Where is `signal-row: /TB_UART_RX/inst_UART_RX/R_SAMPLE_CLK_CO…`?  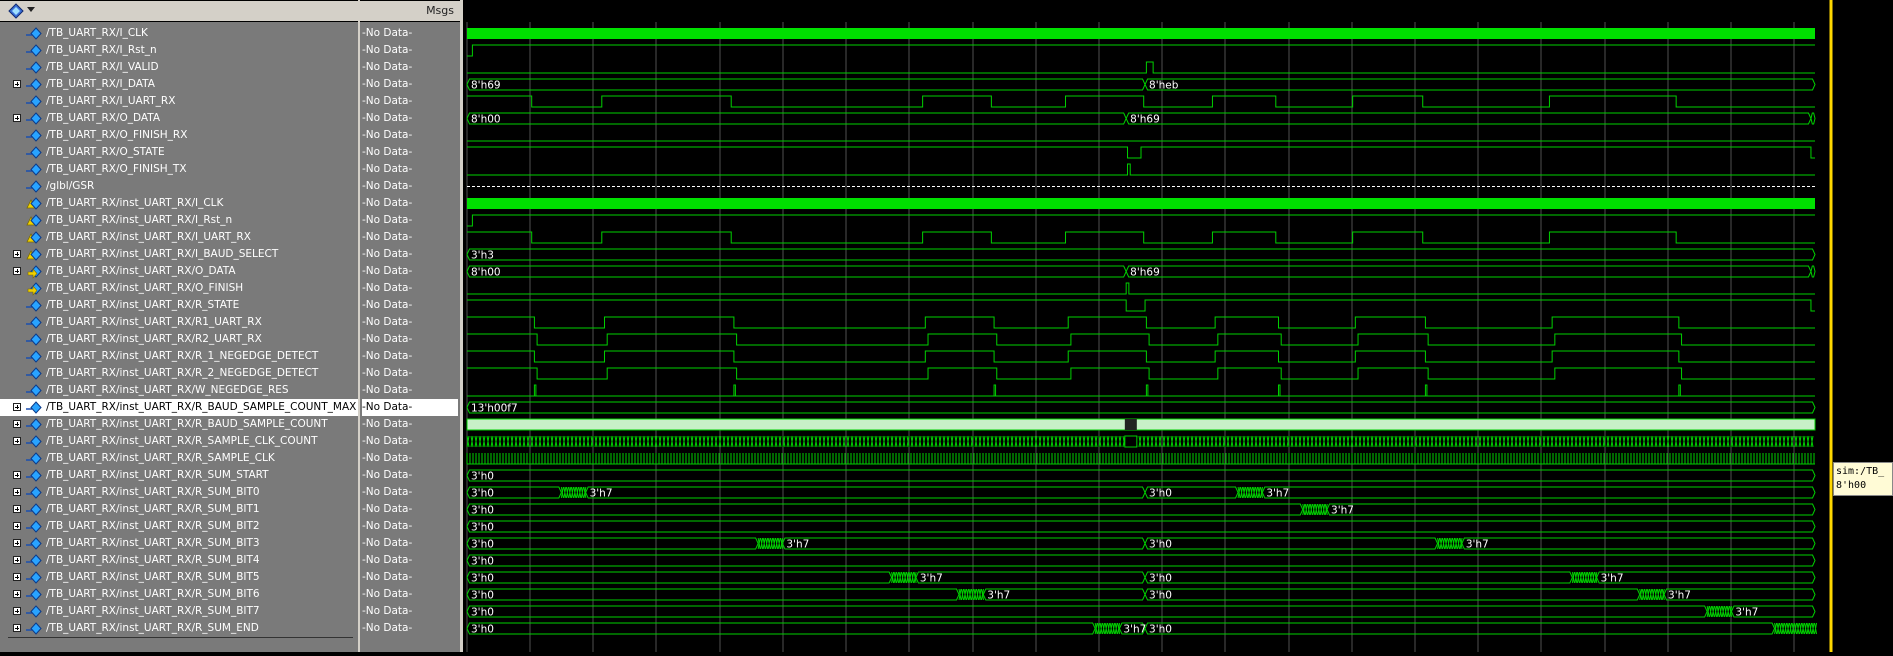 signal-row: /TB_UART_RX/inst_UART_RX/R_SAMPLE_CLK_CO… is located at coordinates (179, 441).